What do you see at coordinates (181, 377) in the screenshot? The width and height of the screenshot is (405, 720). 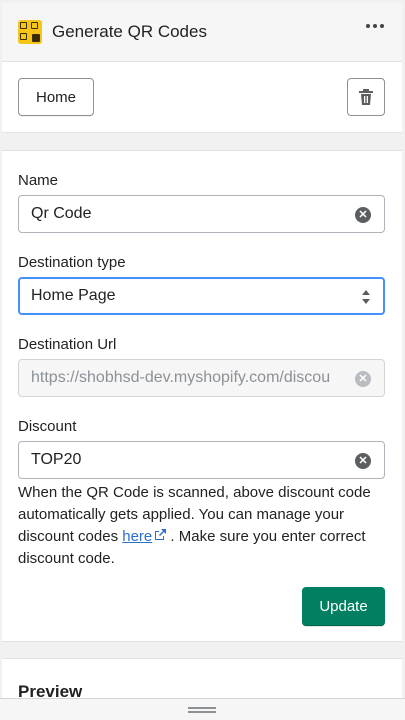 I see `destination-url-value: https://shobhsd-dev.myshopify.com/discou` at bounding box center [181, 377].